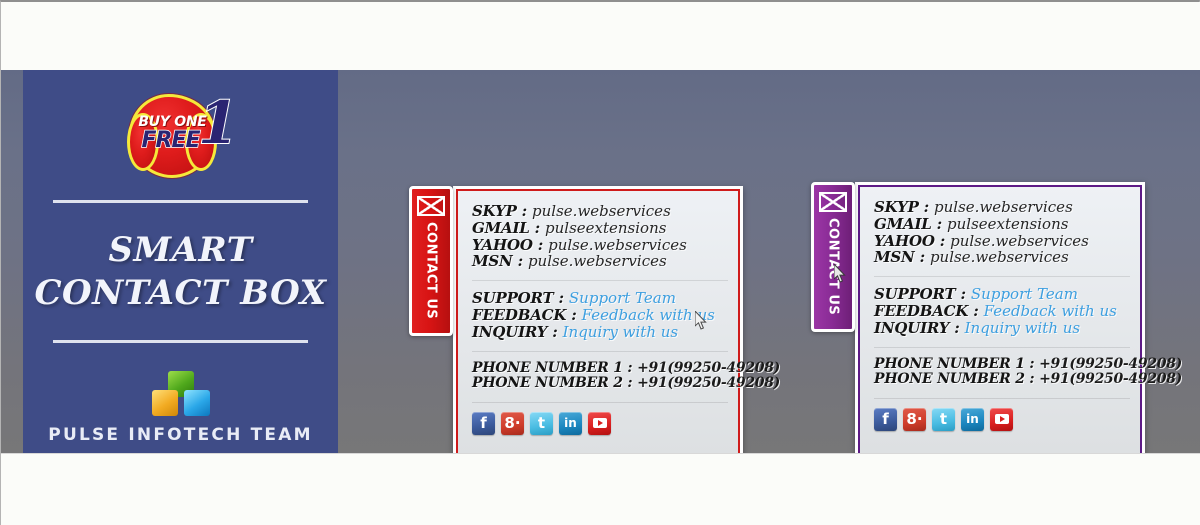 This screenshot has width=1200, height=525. I want to click on contact-us-tab-purple: CONTACT US, so click(833, 257).